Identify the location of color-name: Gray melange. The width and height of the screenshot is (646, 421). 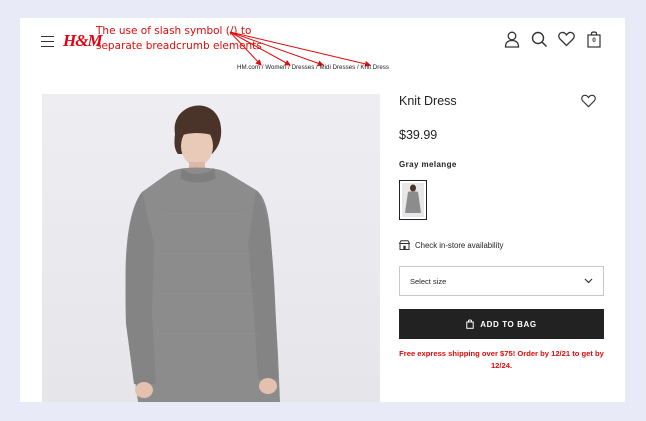
(428, 164).